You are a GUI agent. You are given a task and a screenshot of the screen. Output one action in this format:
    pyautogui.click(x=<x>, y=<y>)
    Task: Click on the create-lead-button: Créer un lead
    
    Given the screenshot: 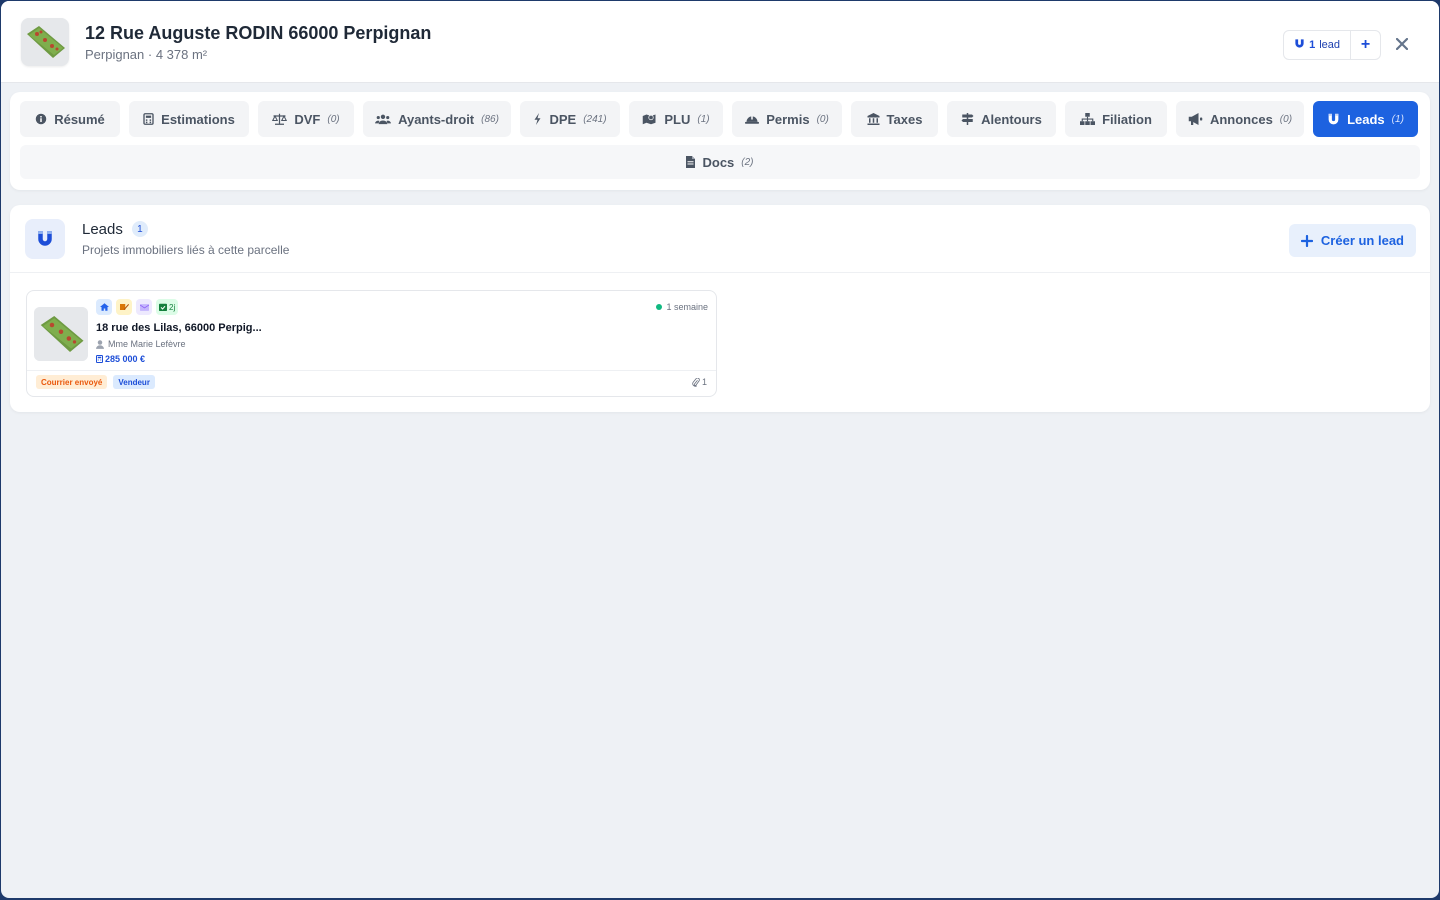 What is the action you would take?
    pyautogui.click(x=1352, y=240)
    